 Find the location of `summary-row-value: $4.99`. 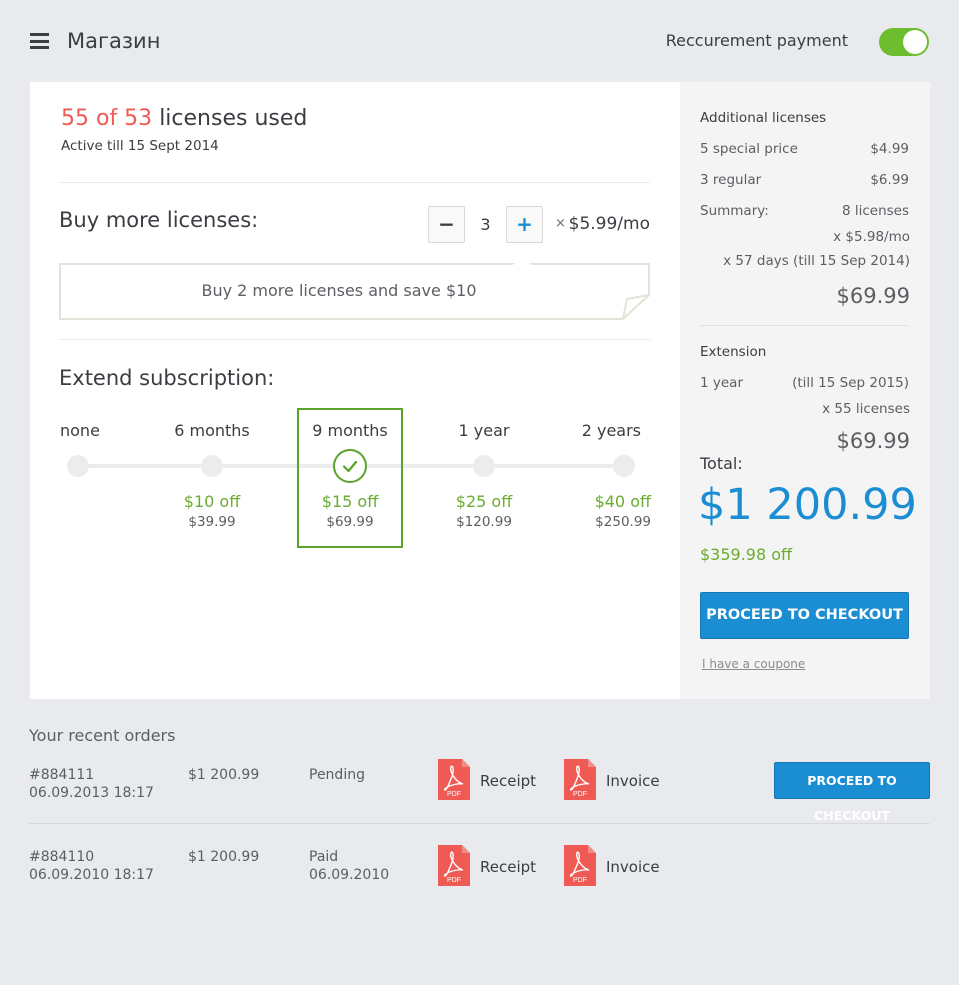

summary-row-value: $4.99 is located at coordinates (889, 149).